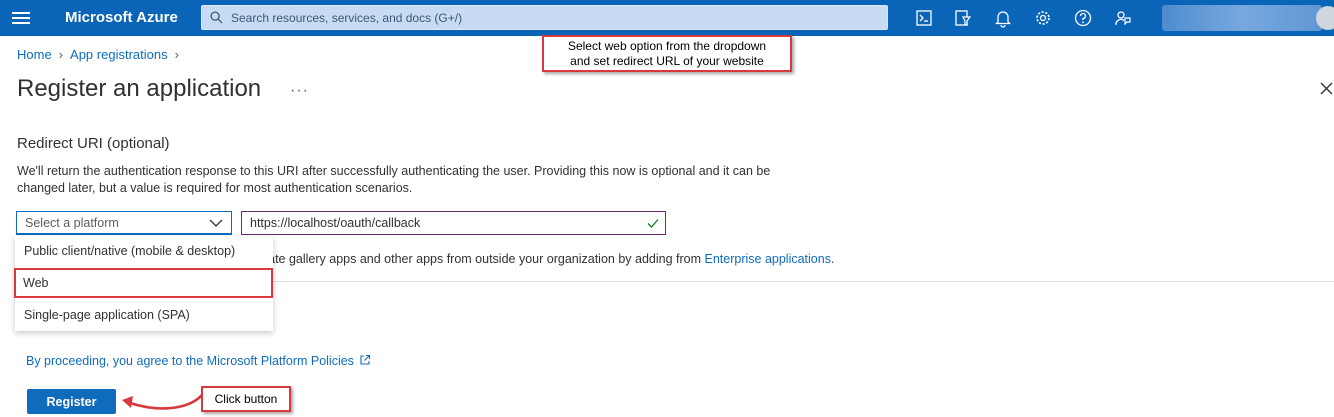 The image size is (1334, 417). Describe the element at coordinates (216, 223) in the screenshot. I see `chevron-down-icon` at that location.